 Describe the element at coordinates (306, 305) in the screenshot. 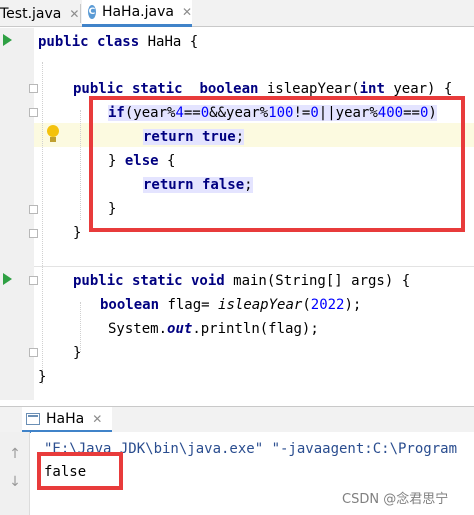

I see `code-text: (` at that location.